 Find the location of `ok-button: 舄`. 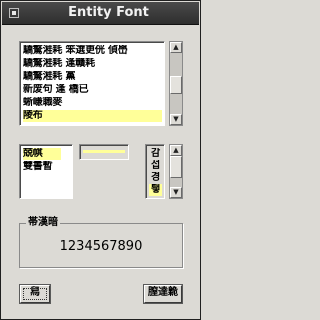

ok-button: 舄 is located at coordinates (35, 294).